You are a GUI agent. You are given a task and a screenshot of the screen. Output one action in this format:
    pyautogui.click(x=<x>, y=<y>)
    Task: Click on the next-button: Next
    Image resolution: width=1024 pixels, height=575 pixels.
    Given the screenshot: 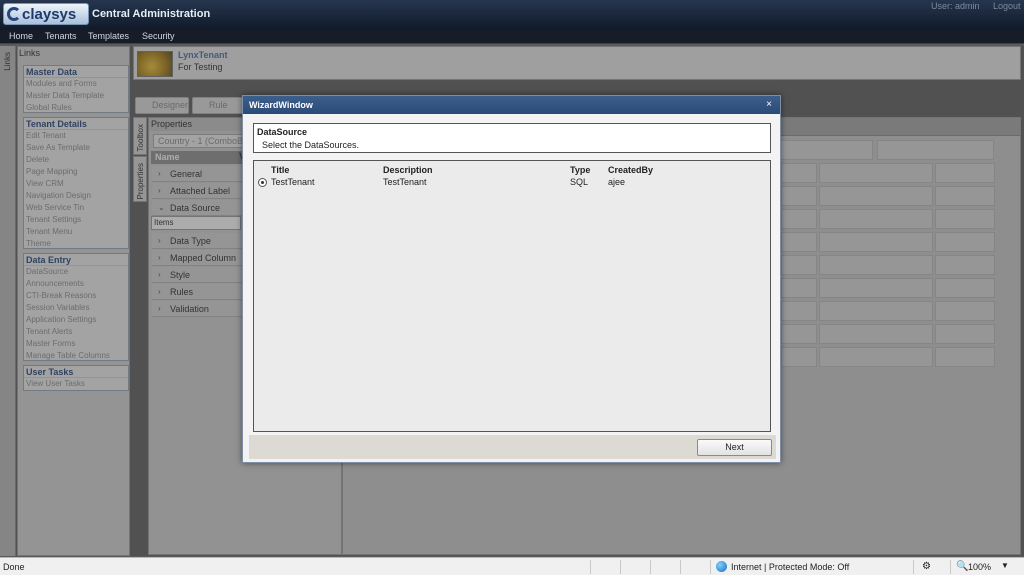 What is the action you would take?
    pyautogui.click(x=734, y=447)
    